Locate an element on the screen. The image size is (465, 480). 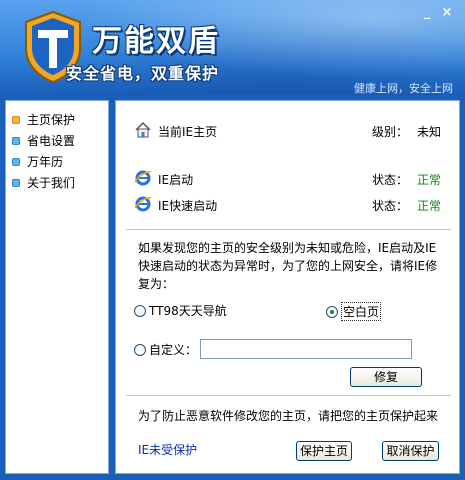
option-custom-label: 自定义： is located at coordinates (173, 350).